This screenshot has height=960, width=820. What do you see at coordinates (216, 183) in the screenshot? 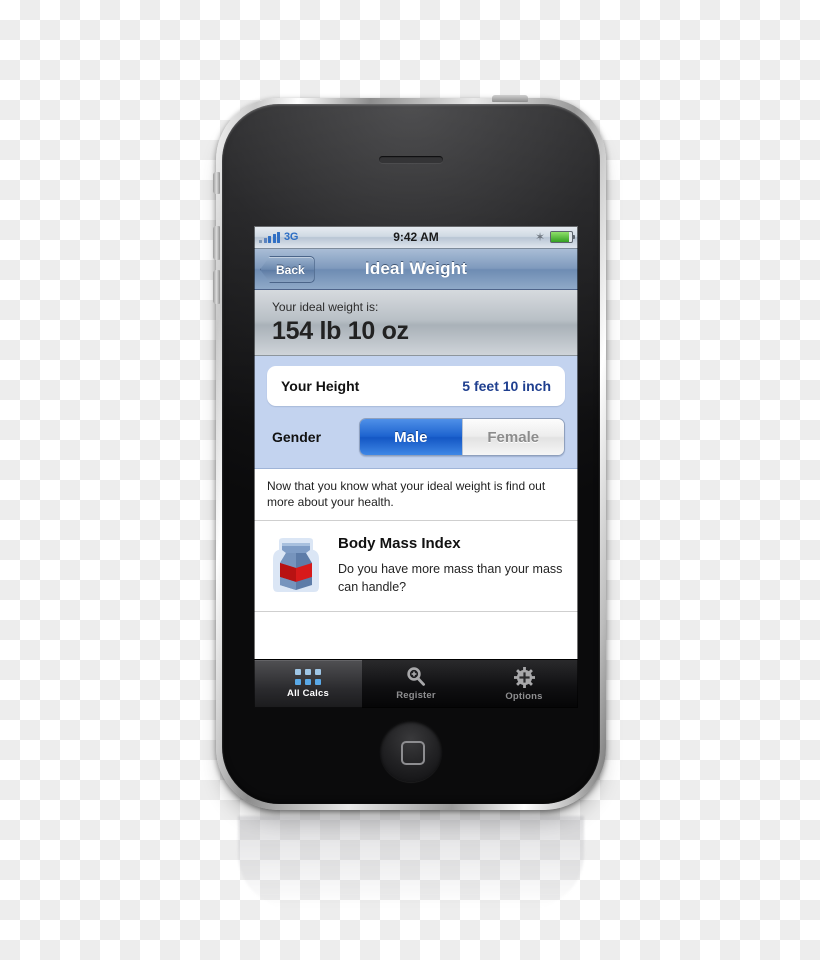
I see `ringer-switch` at bounding box center [216, 183].